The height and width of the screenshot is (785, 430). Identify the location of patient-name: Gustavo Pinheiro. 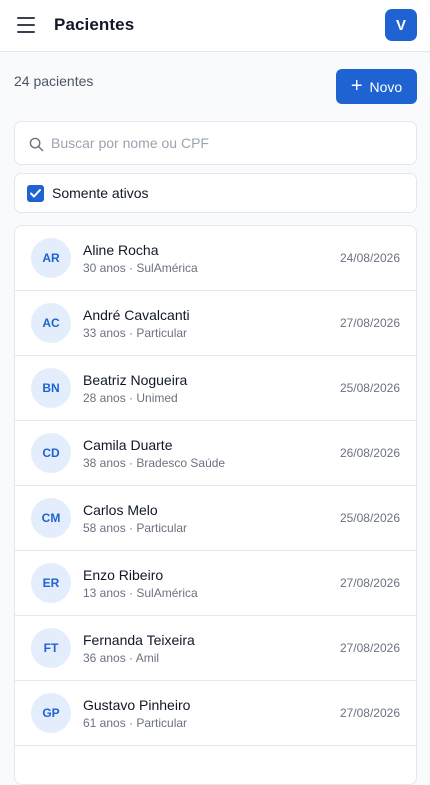
(137, 705).